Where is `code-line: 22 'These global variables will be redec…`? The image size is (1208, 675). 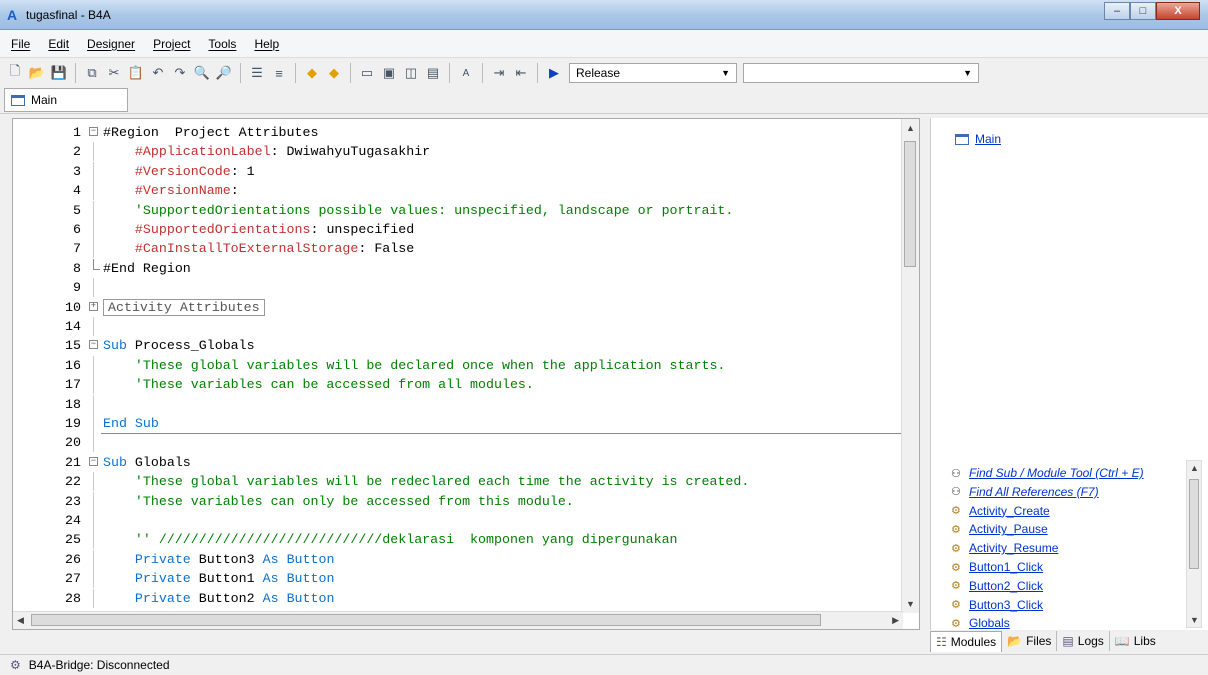 code-line: 22 'These global variables will be redec… is located at coordinates (458, 482).